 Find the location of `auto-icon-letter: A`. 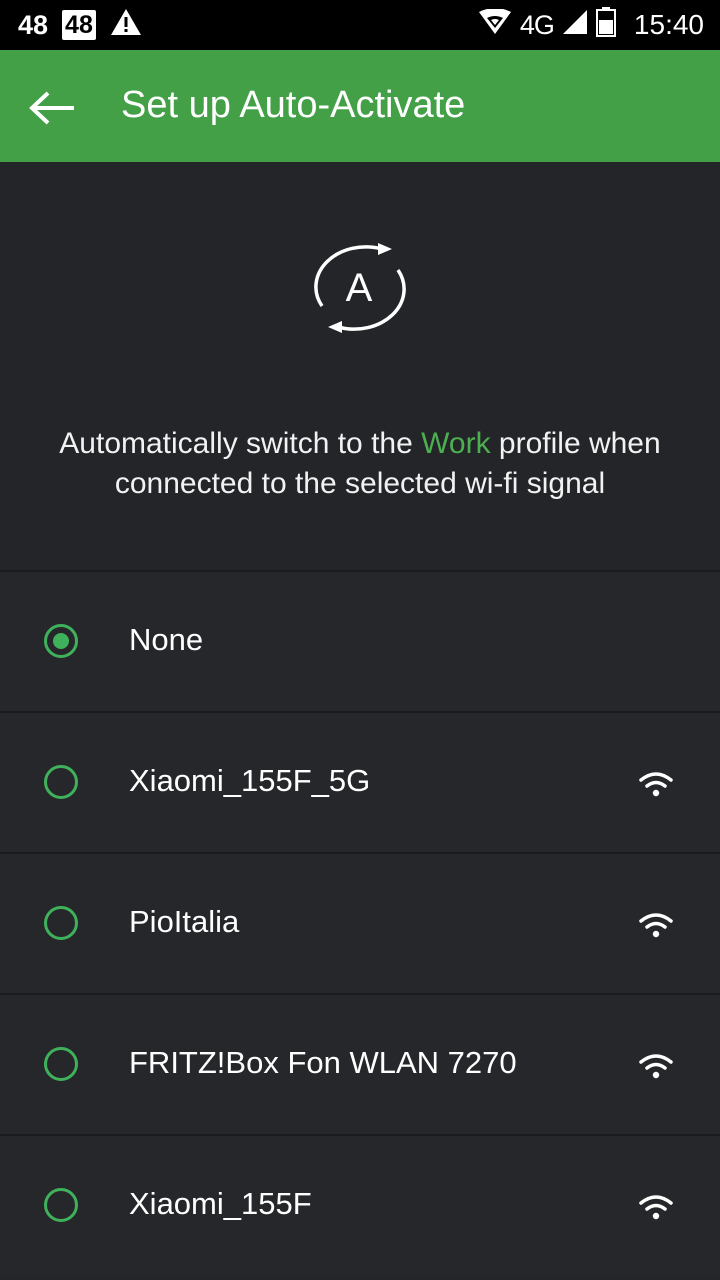

auto-icon-letter: A is located at coordinates (359, 288).